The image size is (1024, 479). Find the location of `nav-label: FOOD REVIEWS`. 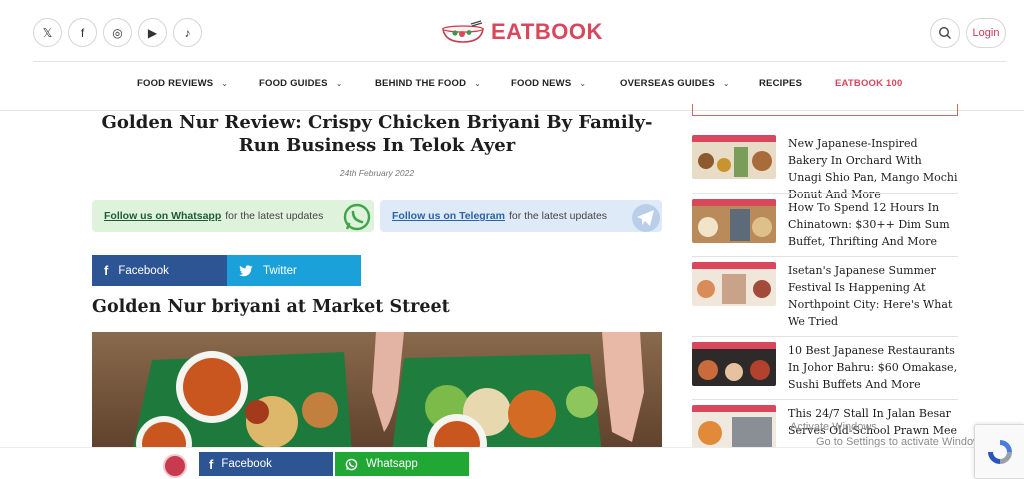

nav-label: FOOD REVIEWS is located at coordinates (175, 83).